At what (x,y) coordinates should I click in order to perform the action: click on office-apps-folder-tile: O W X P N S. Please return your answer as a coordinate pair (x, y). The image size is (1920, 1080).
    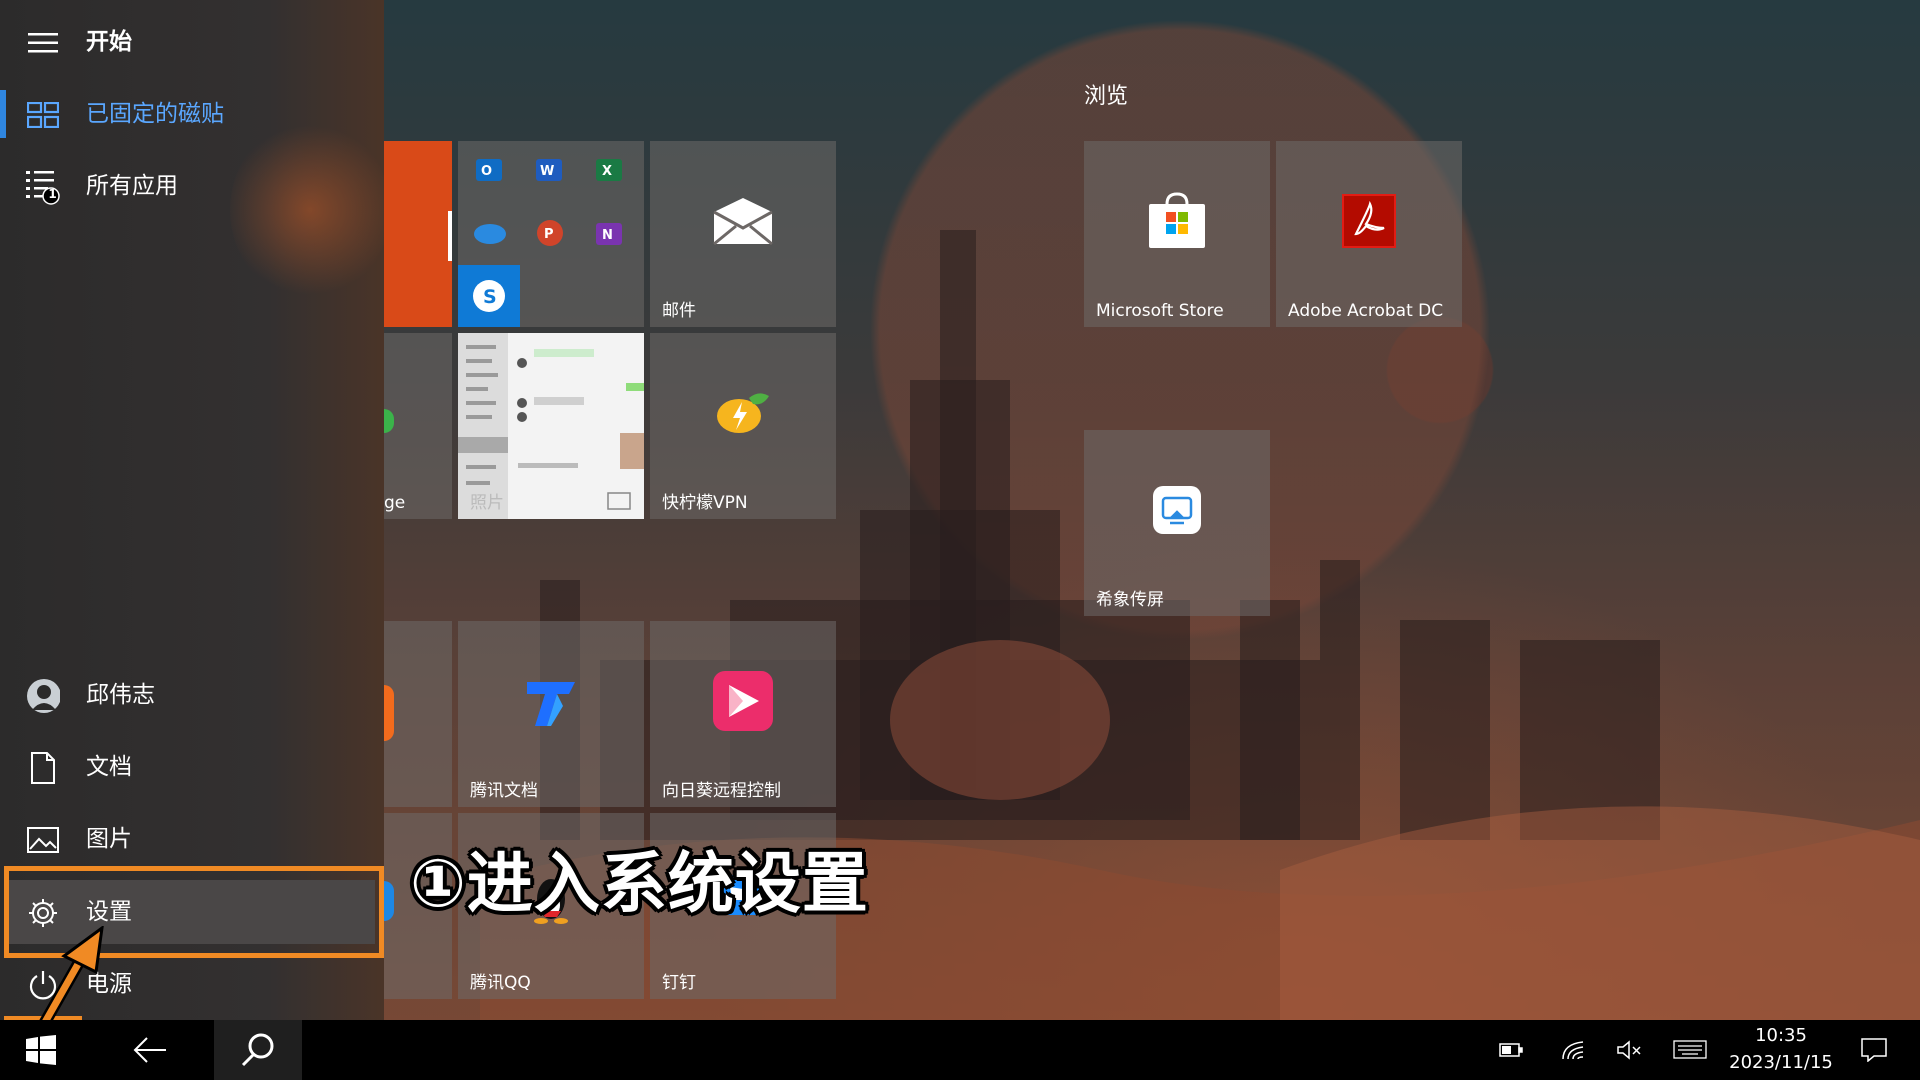
    Looking at the image, I should click on (551, 234).